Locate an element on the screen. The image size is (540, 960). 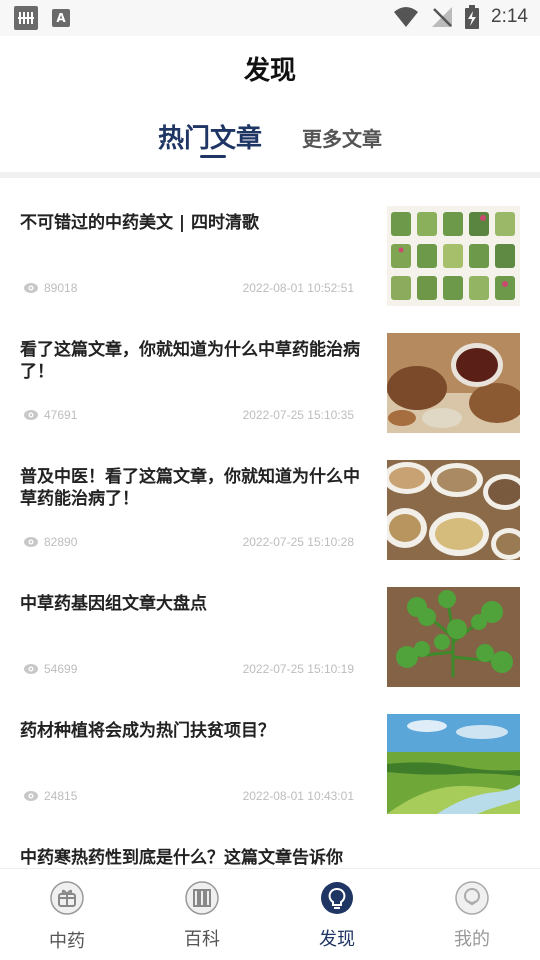
article-title: 中草药基因组文章大盘点 is located at coordinates (190, 604).